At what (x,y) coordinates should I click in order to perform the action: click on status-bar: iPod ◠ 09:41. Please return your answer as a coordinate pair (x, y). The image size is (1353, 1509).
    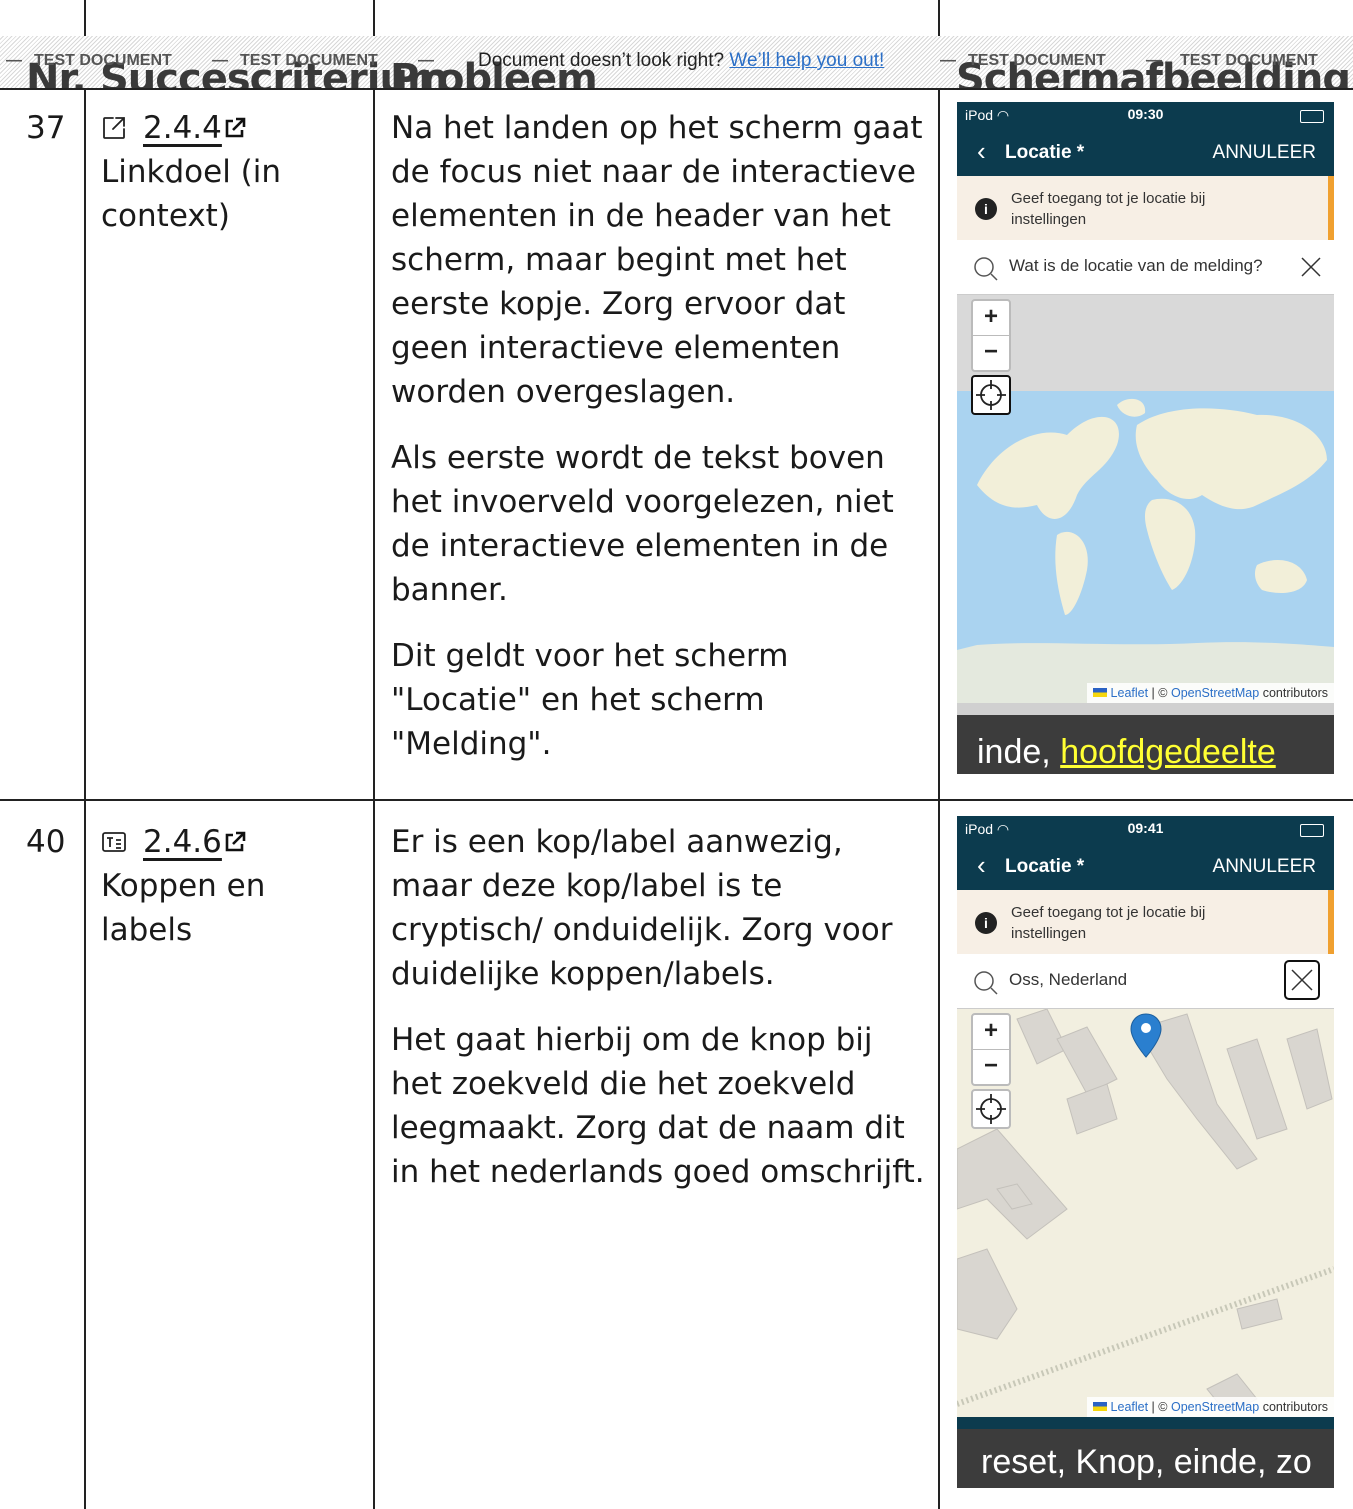
    Looking at the image, I should click on (1145, 830).